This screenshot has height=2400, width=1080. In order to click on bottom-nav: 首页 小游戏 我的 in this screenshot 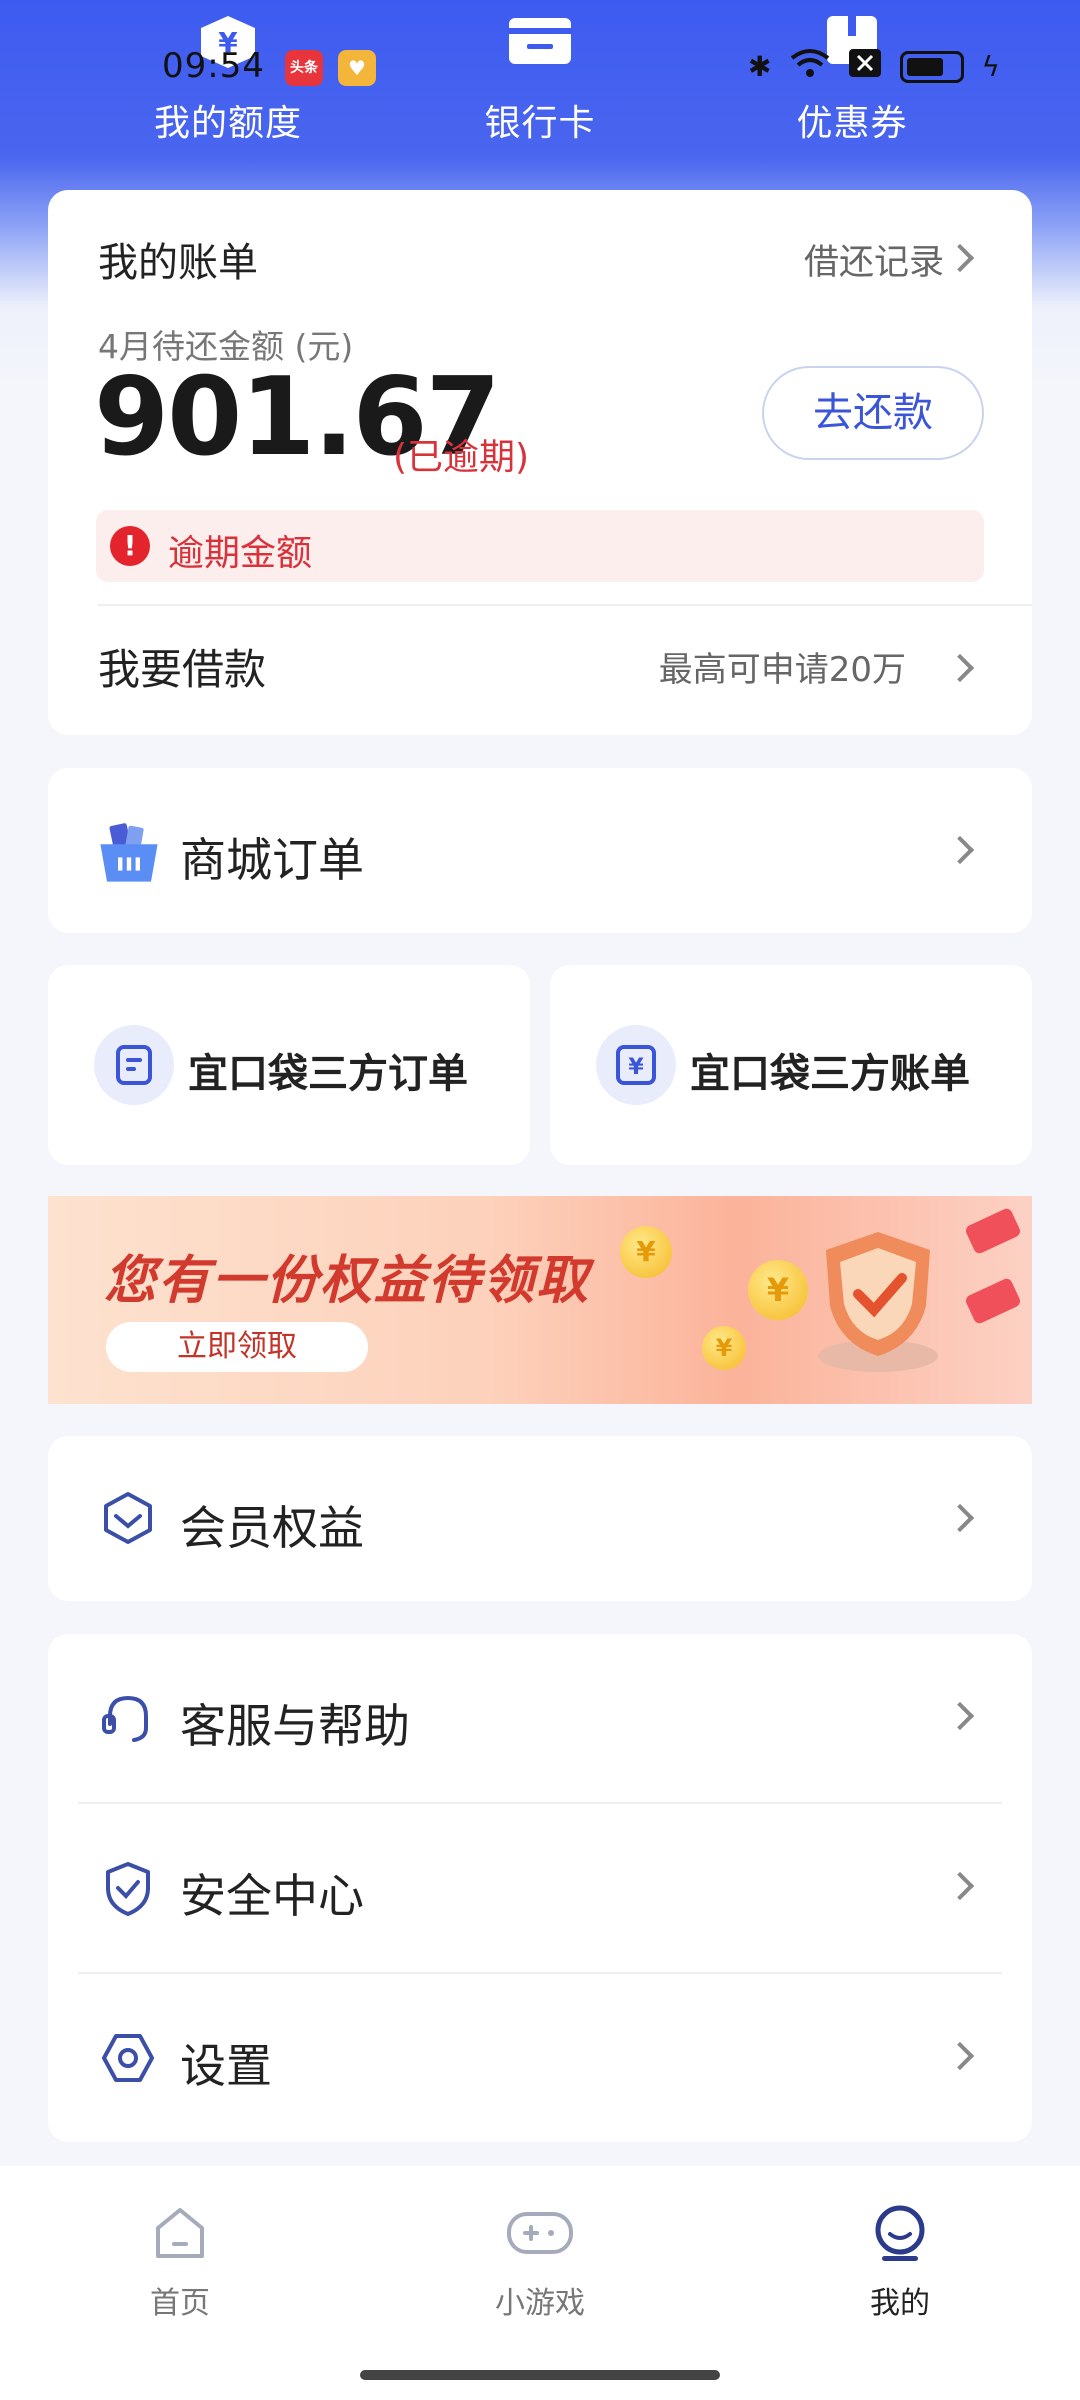, I will do `click(540, 2283)`.